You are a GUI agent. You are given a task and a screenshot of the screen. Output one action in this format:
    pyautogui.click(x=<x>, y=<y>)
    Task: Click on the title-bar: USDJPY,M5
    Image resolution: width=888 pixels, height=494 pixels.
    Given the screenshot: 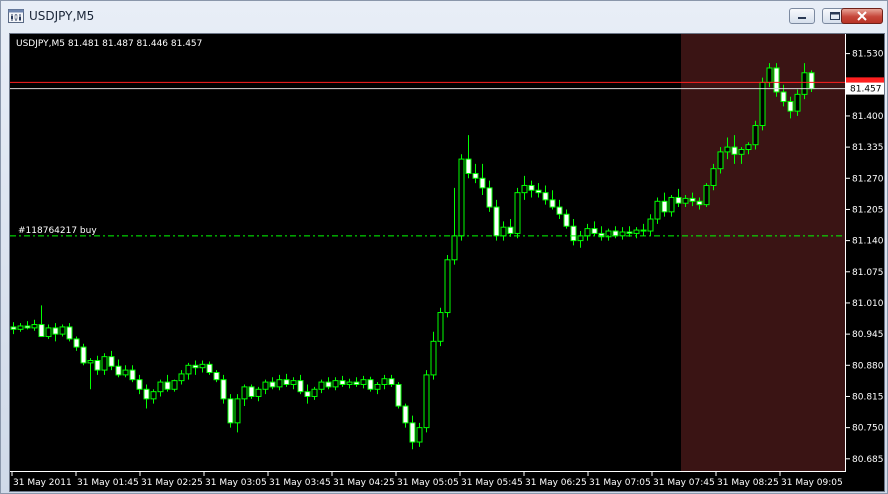 What is the action you would take?
    pyautogui.click(x=444, y=16)
    